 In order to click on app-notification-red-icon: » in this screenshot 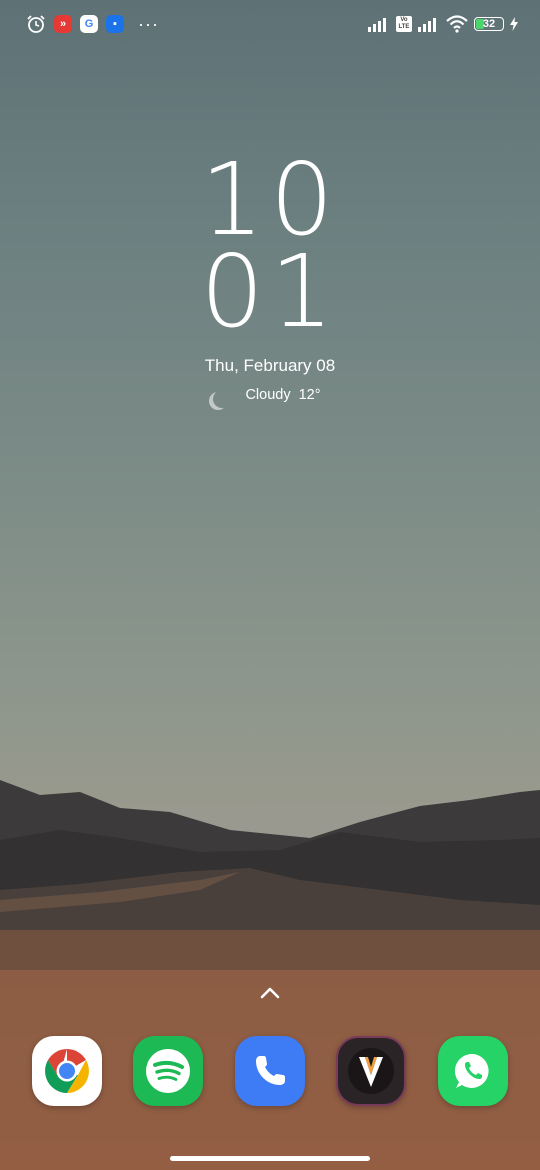, I will do `click(63, 24)`.